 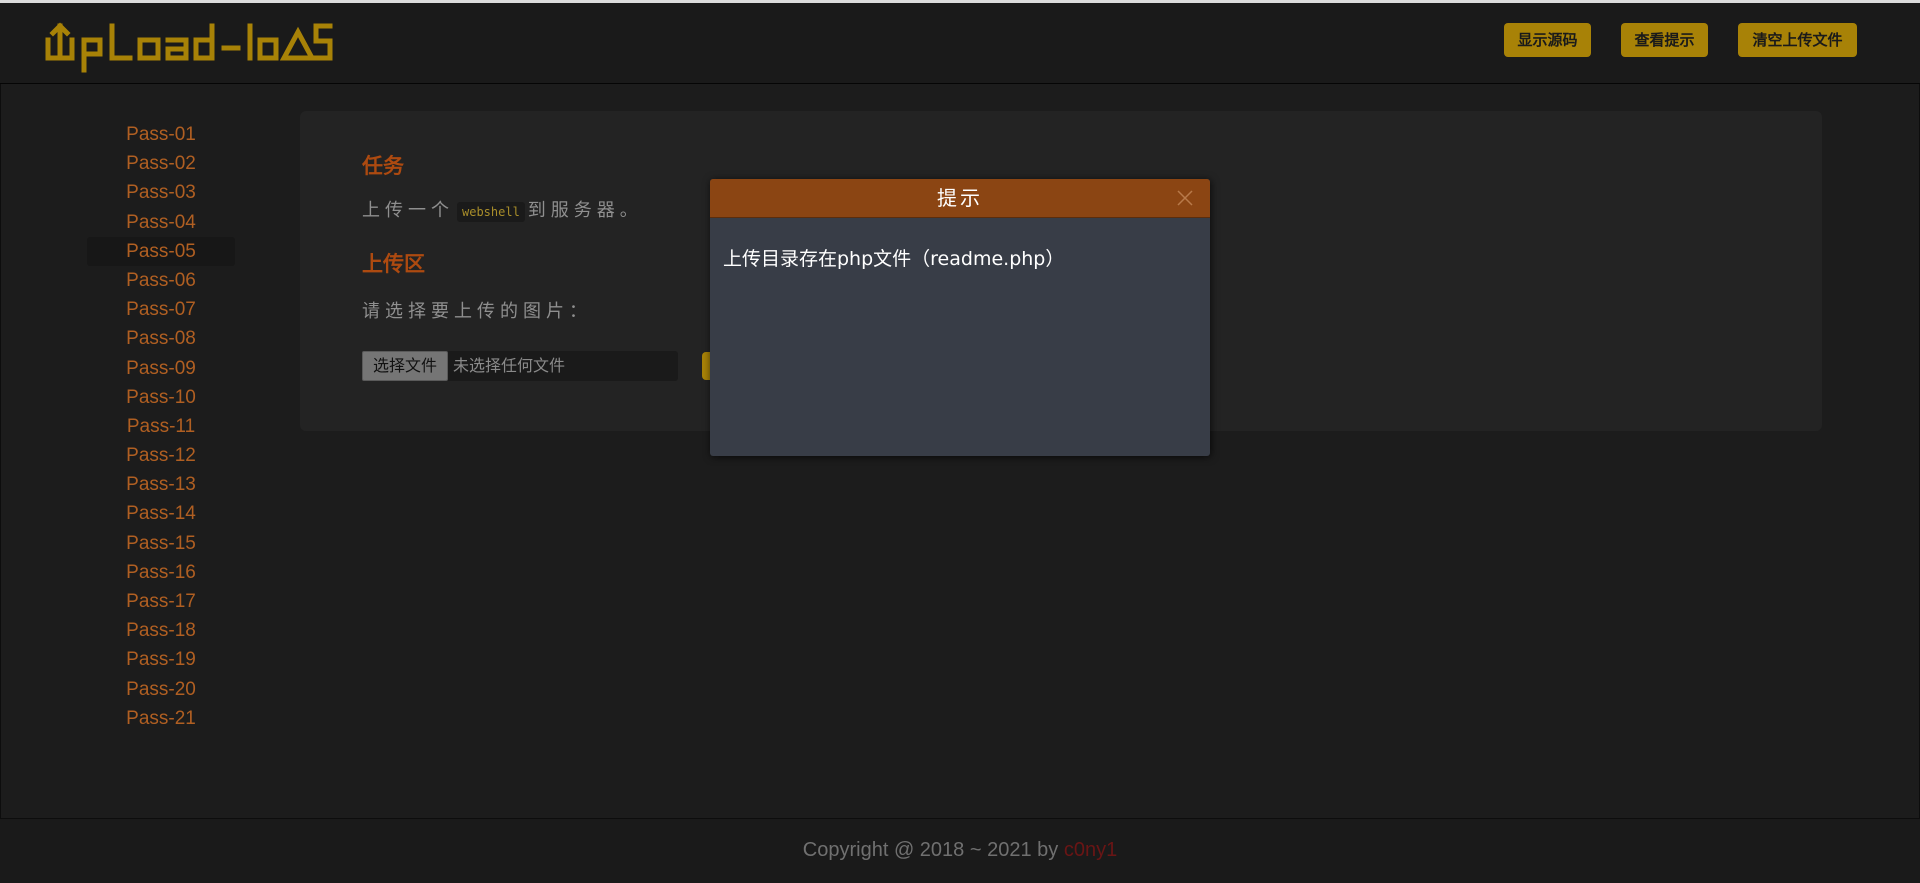 I want to click on copyright-label: Copyright @ 2018 ~ 2021 by, so click(x=930, y=850).